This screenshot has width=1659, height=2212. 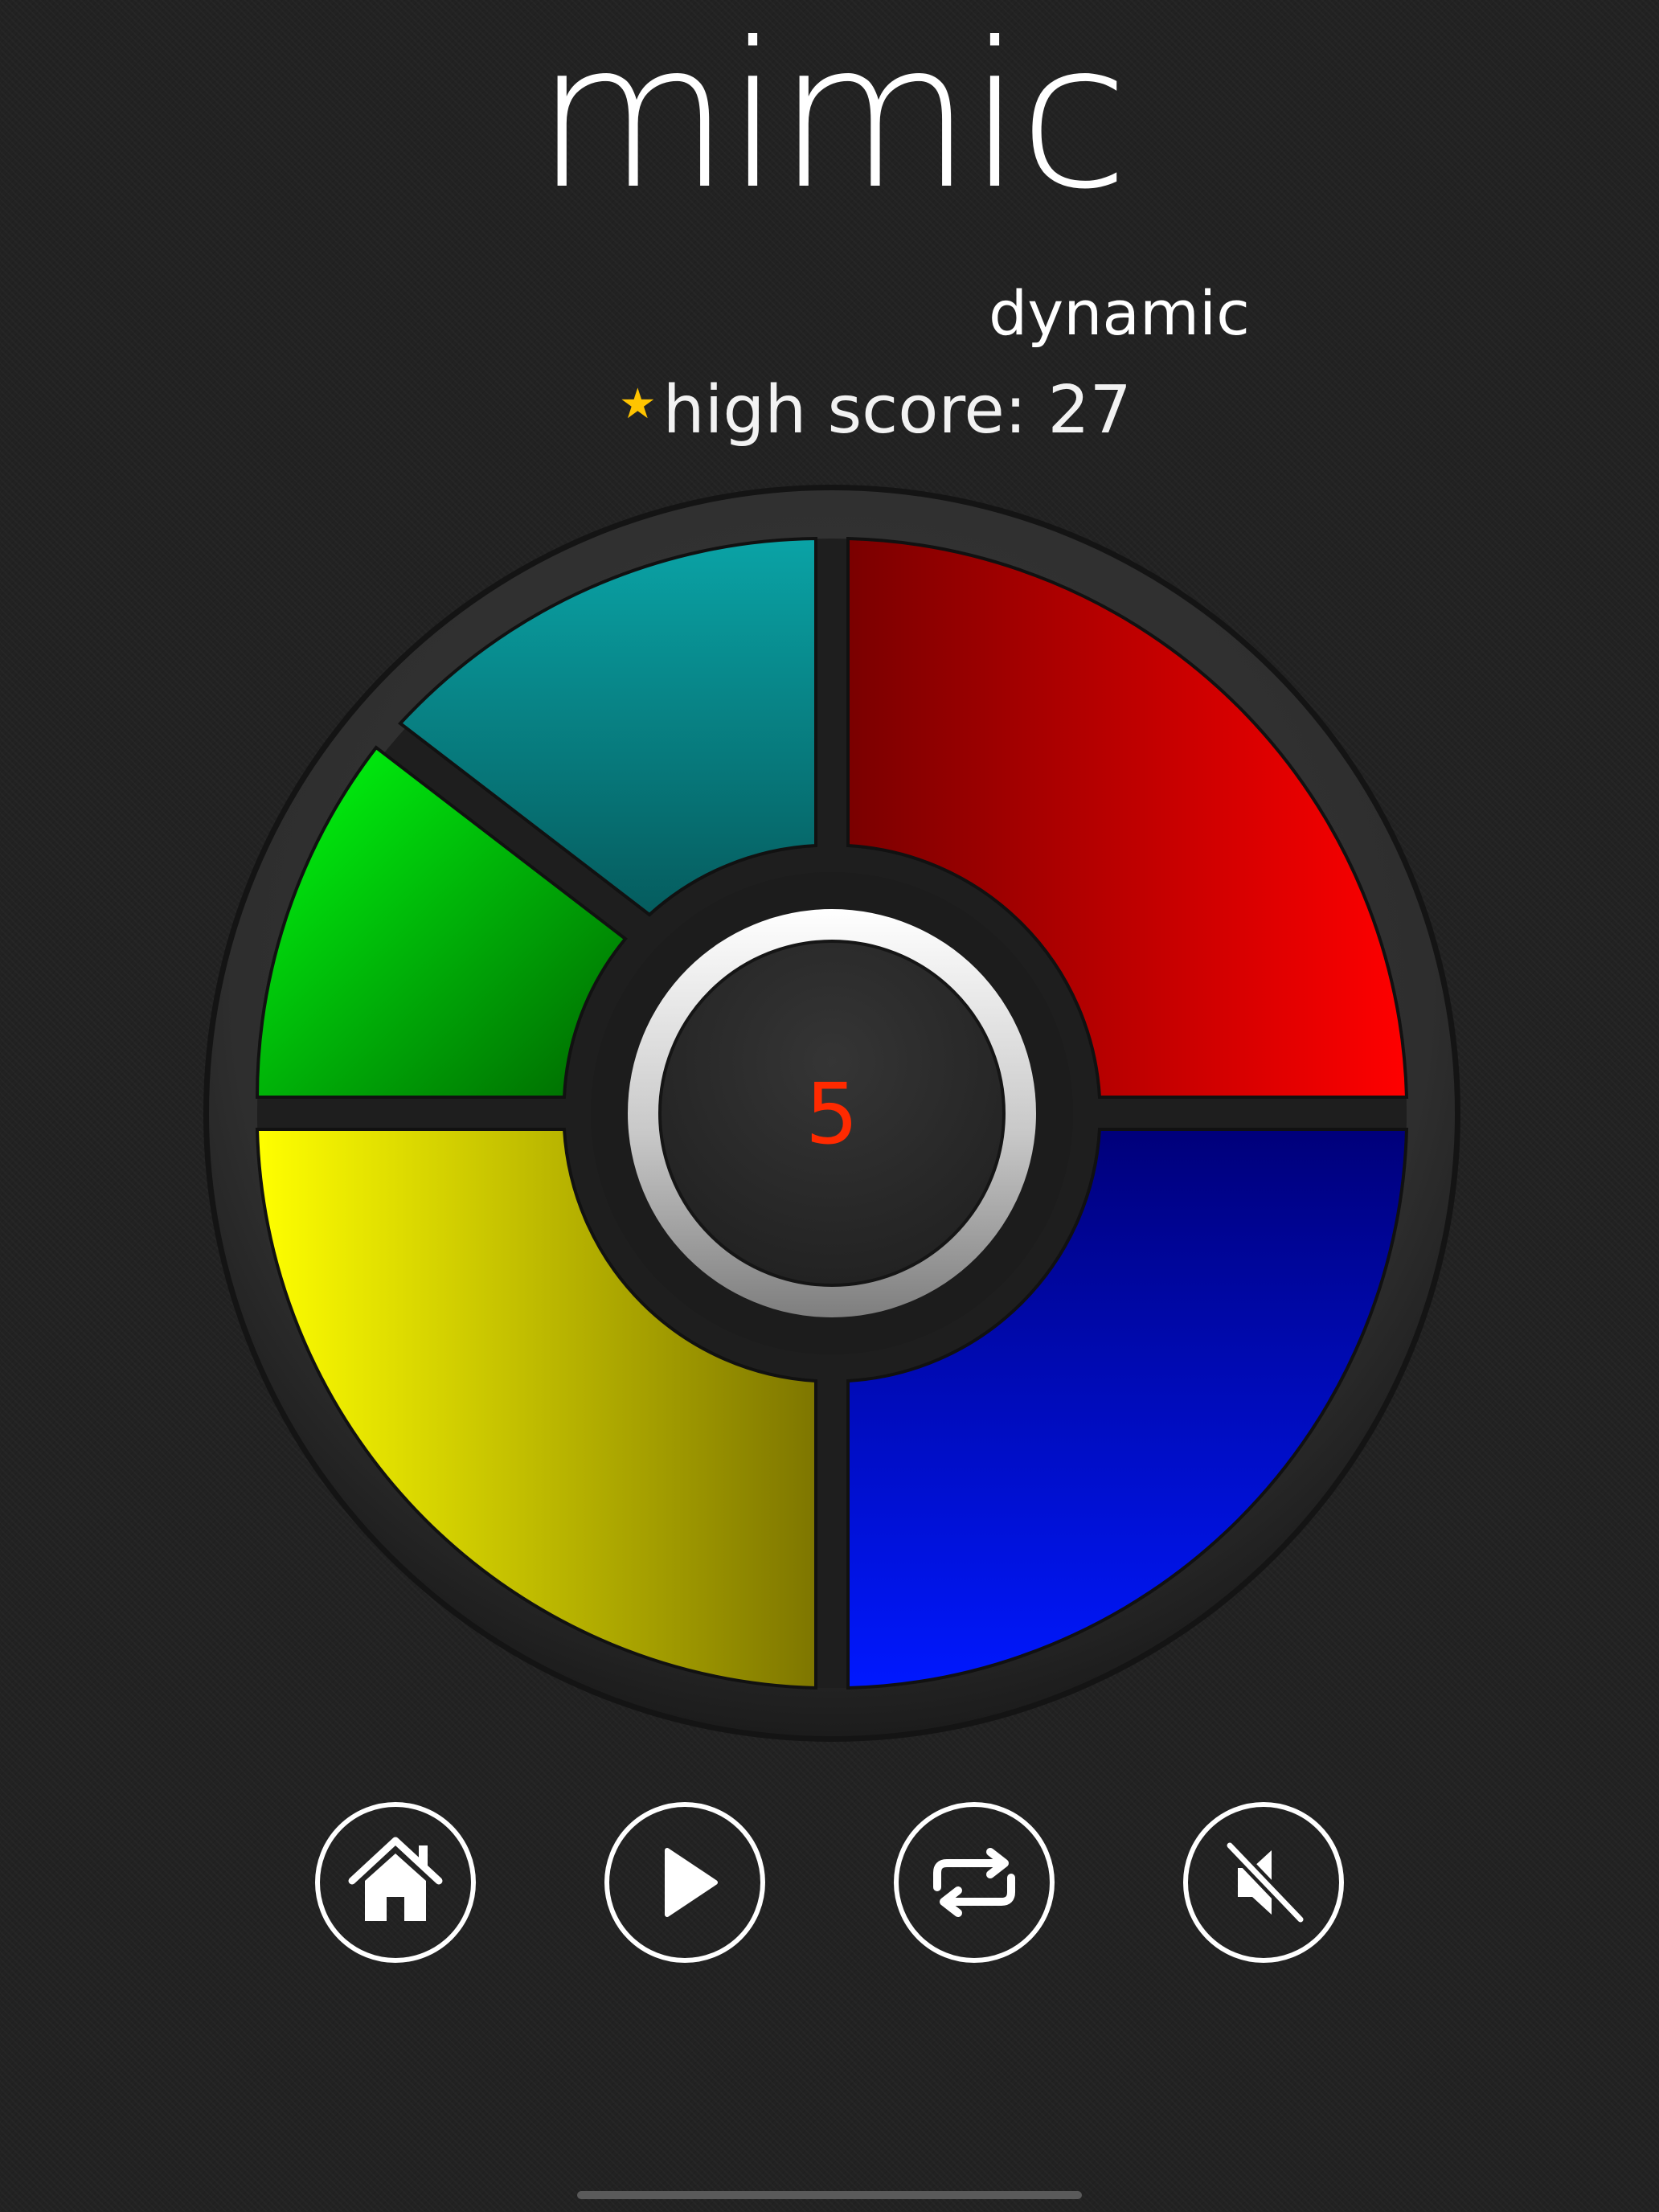 I want to click on repeat-icon, so click(x=974, y=1882).